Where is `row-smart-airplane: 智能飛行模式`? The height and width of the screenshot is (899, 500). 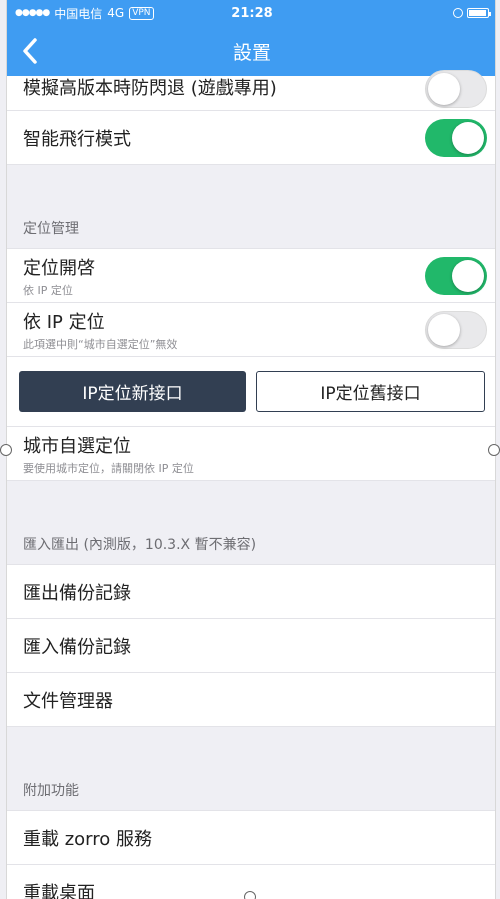 row-smart-airplane: 智能飛行模式 is located at coordinates (251, 138).